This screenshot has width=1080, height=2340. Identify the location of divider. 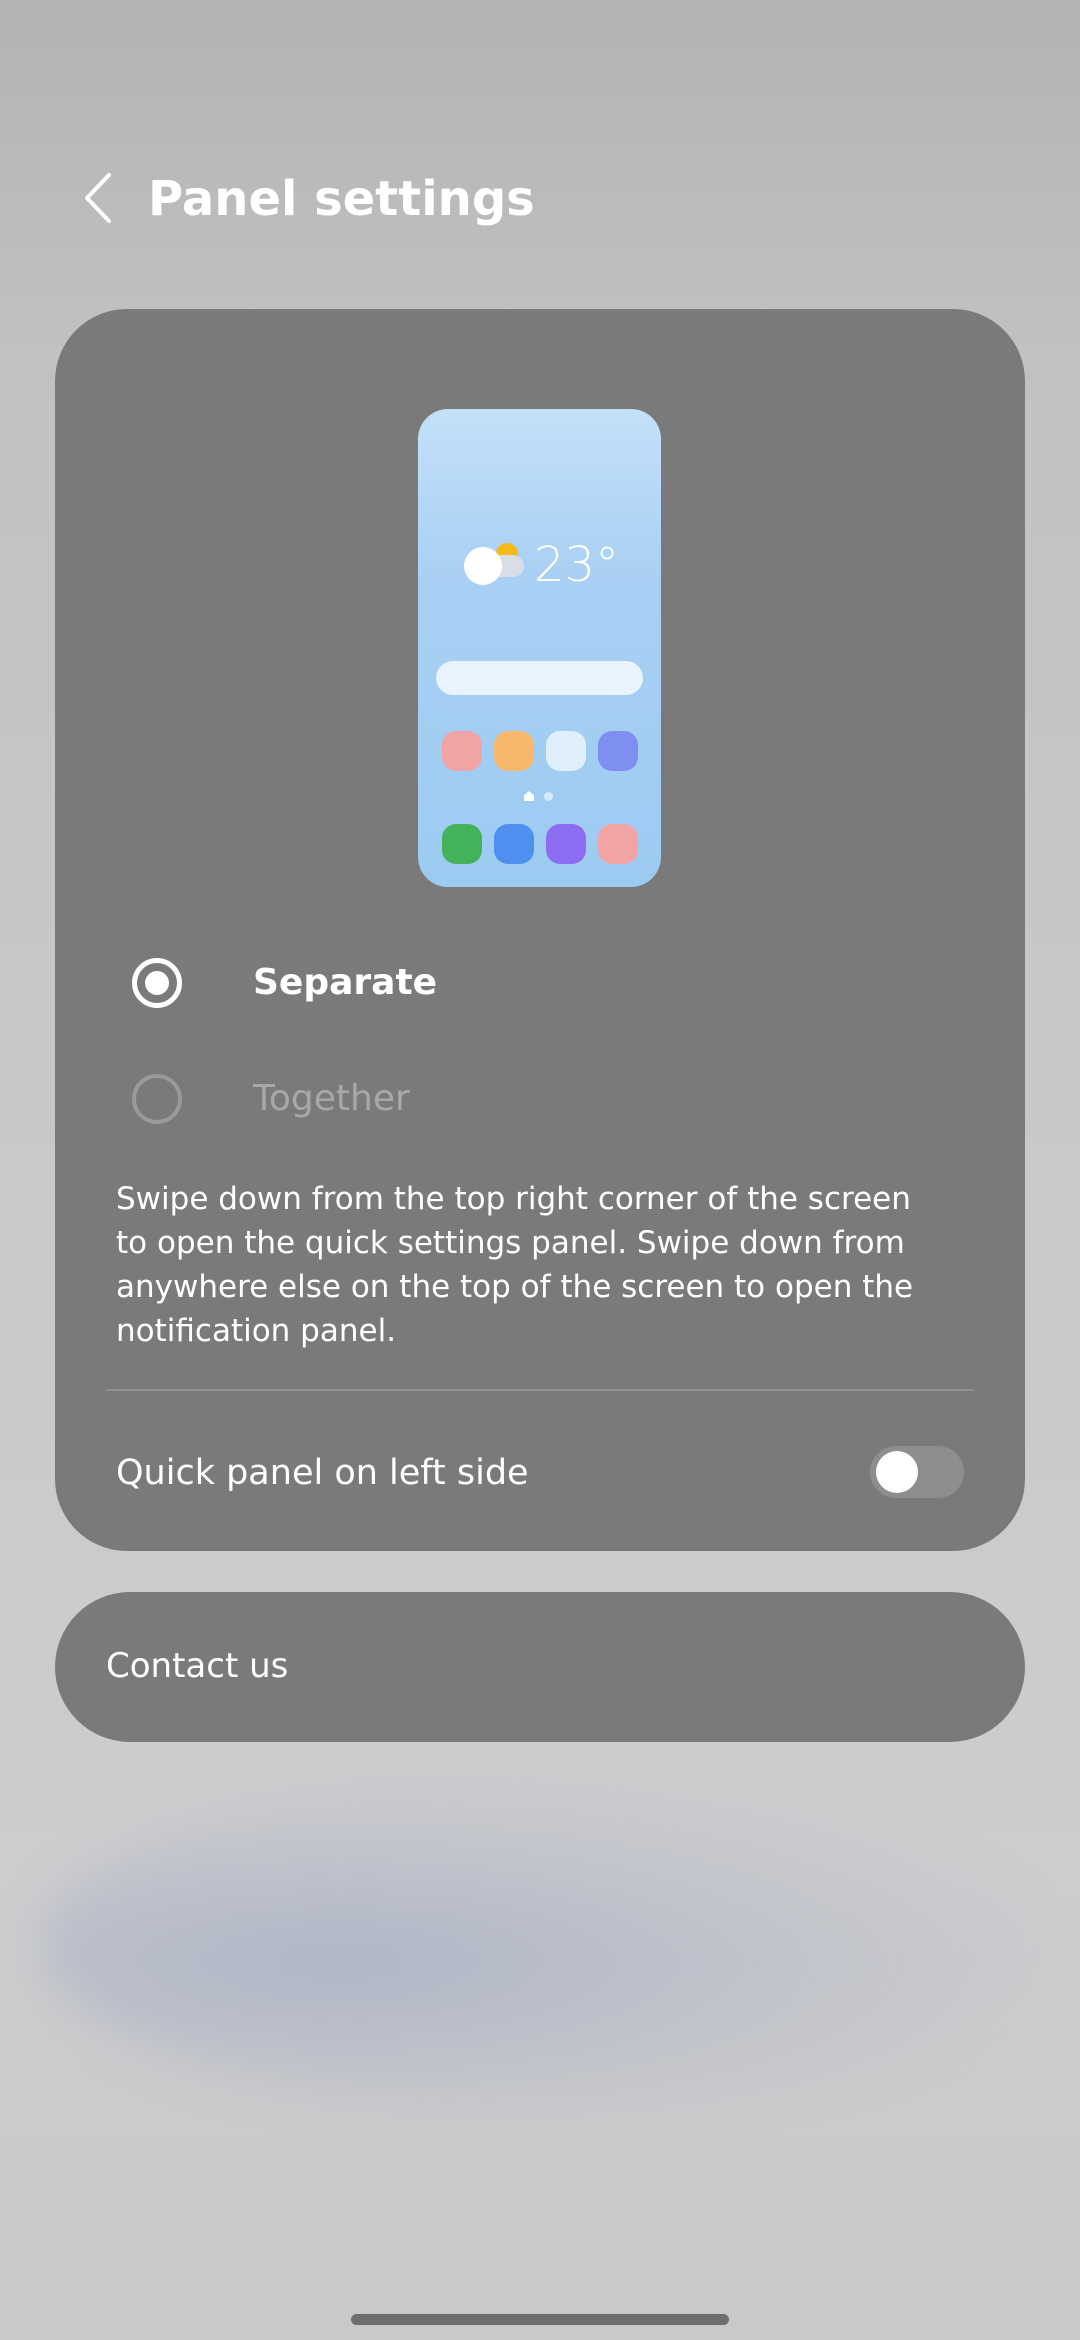
(540, 1390).